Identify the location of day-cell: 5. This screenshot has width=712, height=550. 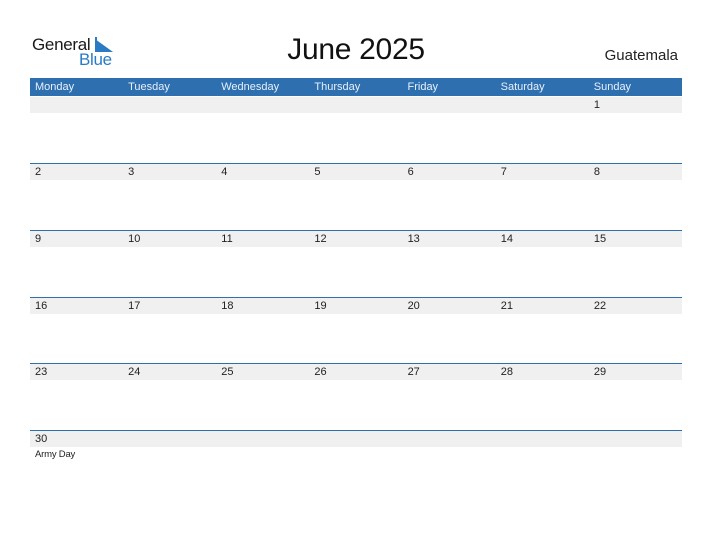
(355, 197).